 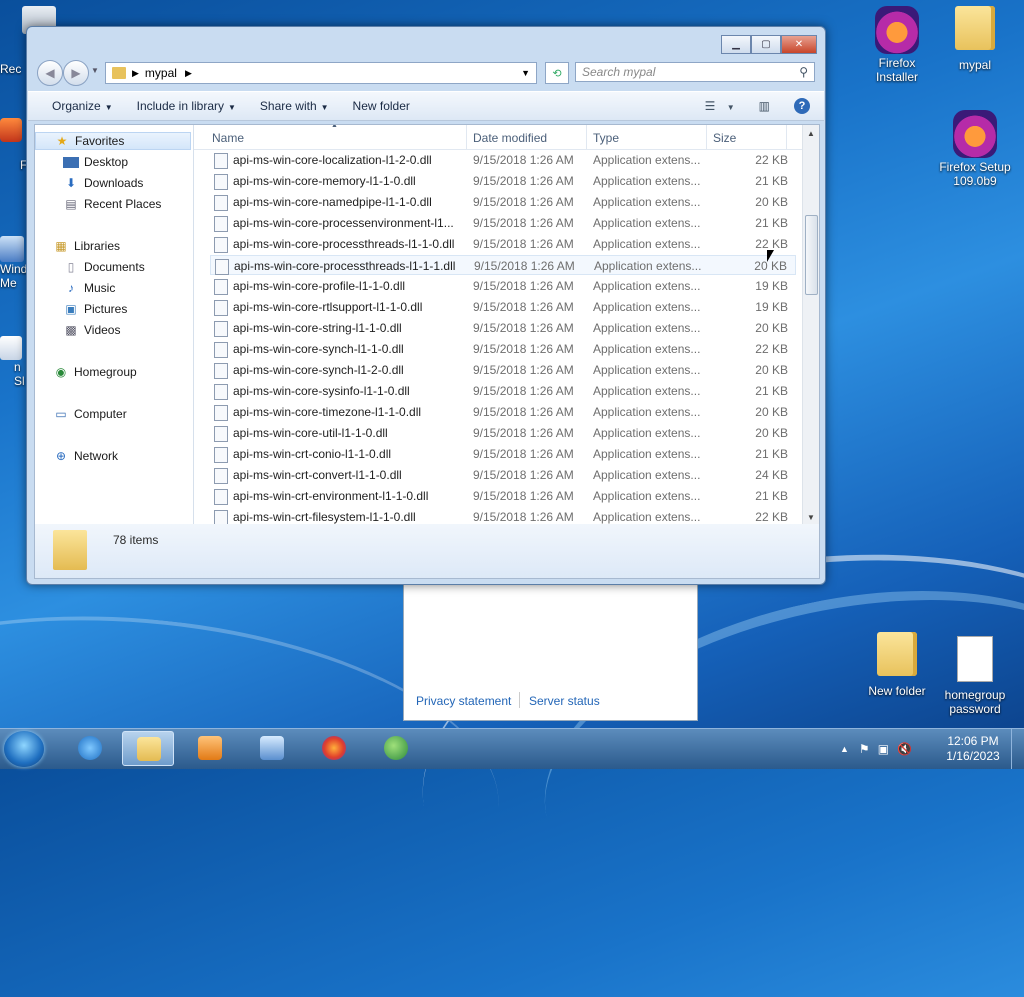 What do you see at coordinates (50, 73) in the screenshot?
I see `back-button: ◀` at bounding box center [50, 73].